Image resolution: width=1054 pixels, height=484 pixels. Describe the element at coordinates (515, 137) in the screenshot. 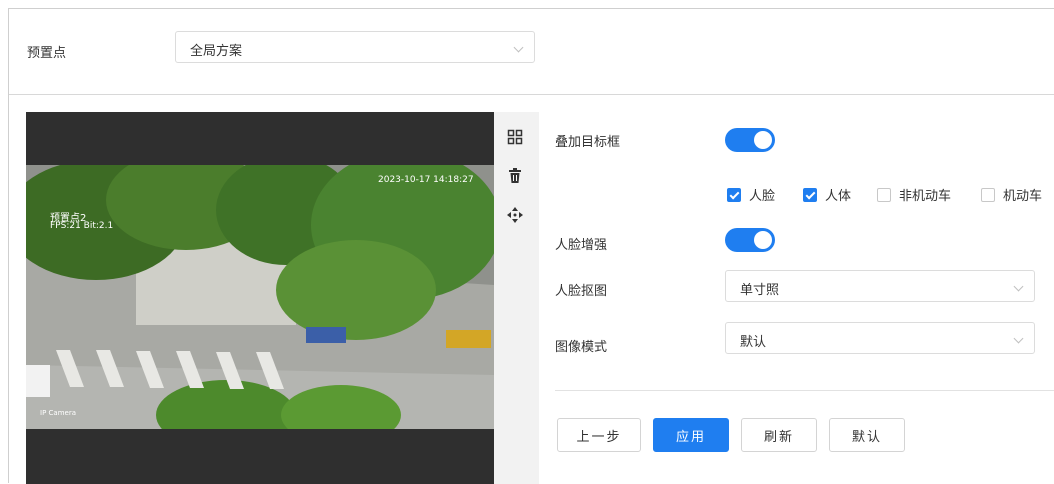

I see `grid-icon` at that location.